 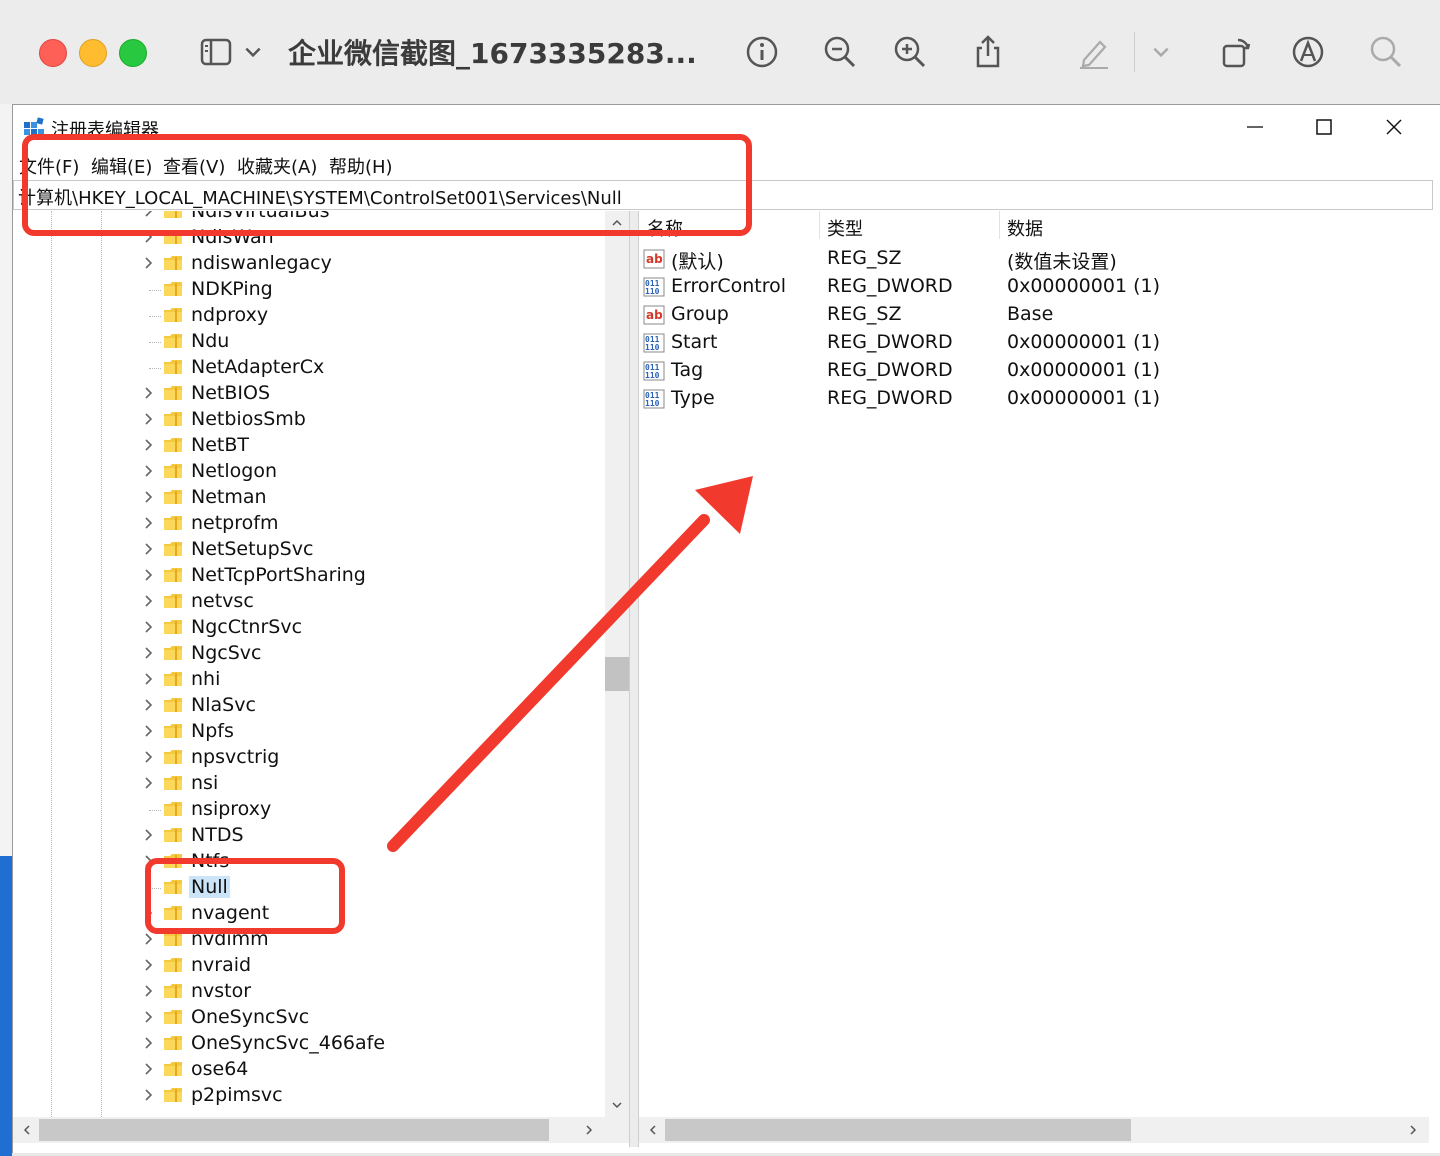 I want to click on value-row: 011 110 Start REG_DWORD 0x00000001 (1), so click(x=1034, y=343).